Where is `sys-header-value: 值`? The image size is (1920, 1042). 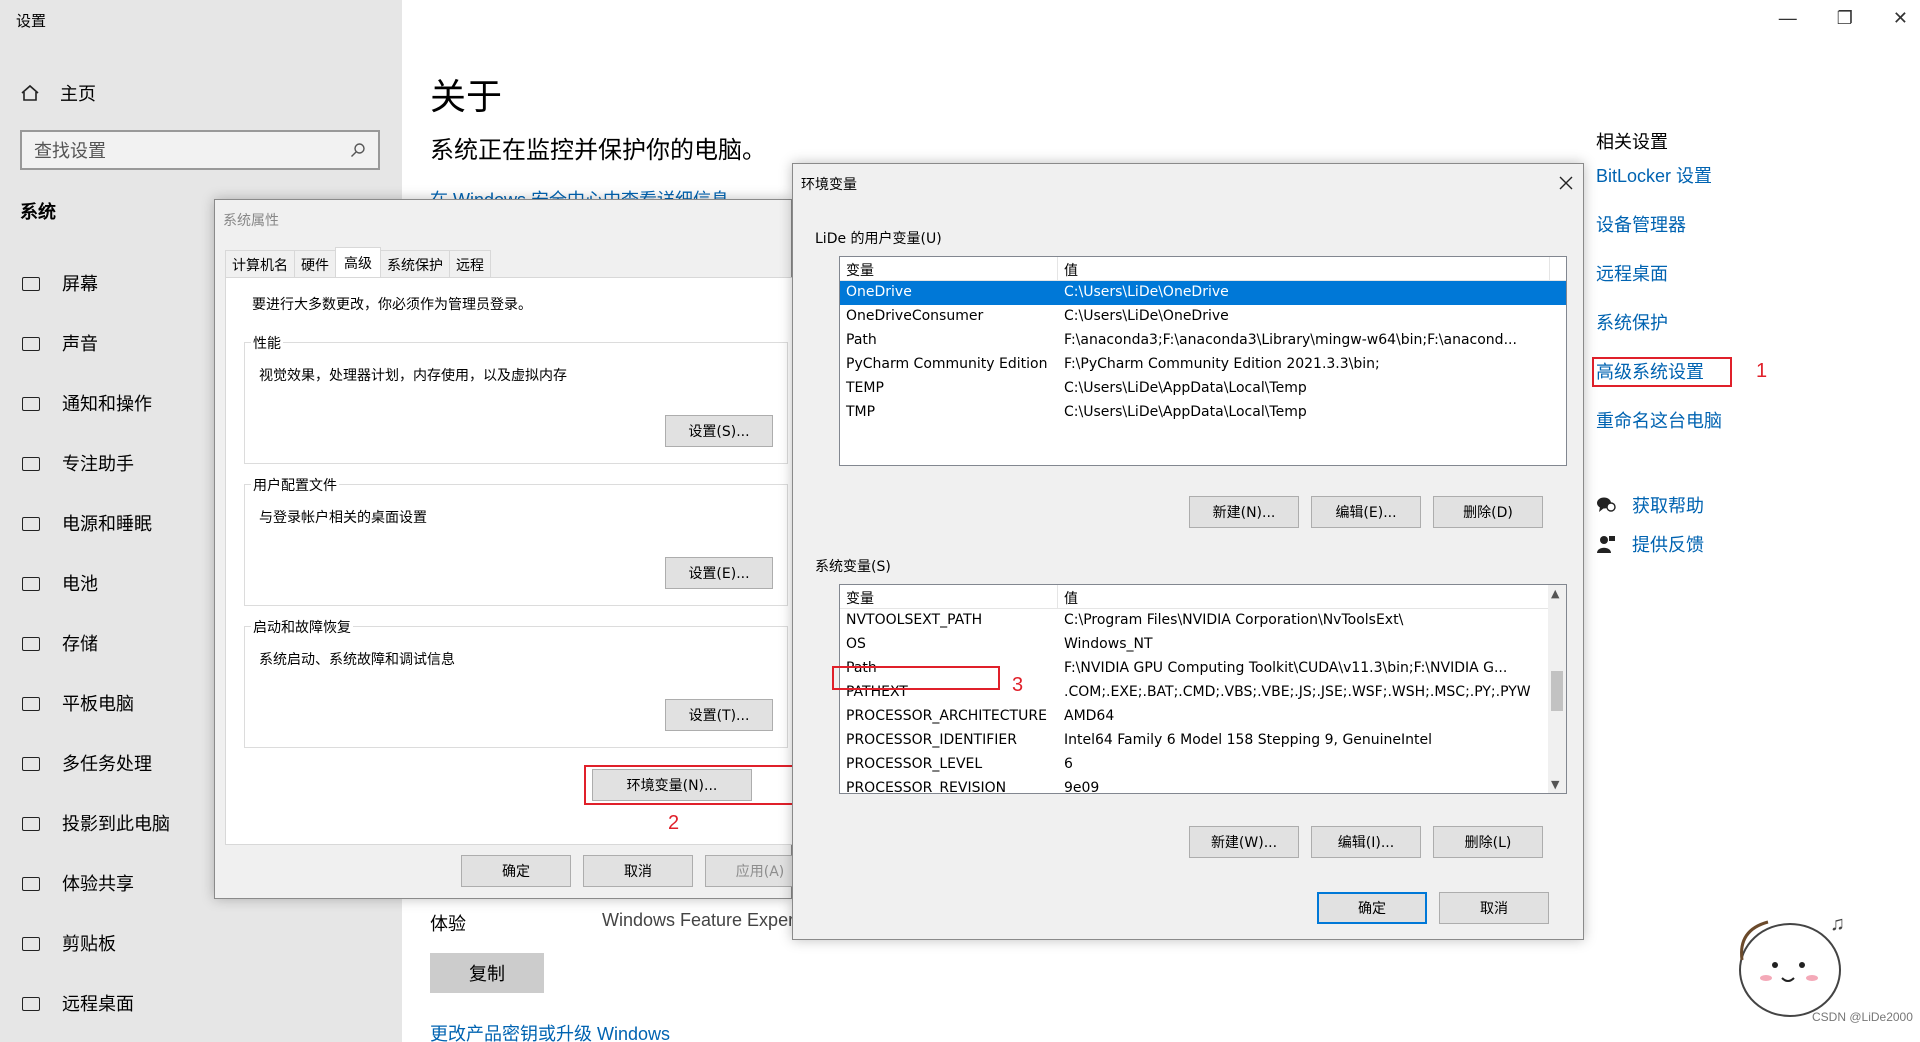 sys-header-value: 值 is located at coordinates (1304, 596).